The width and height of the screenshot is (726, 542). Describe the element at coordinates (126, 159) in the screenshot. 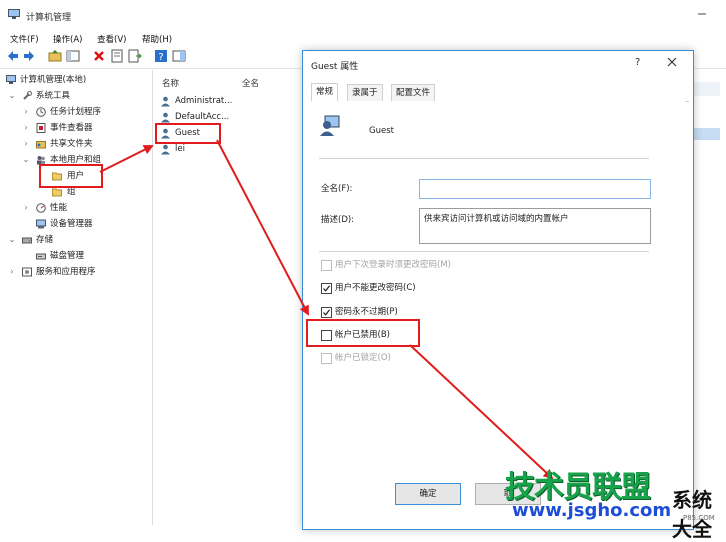

I see `arrow-to-guest` at that location.